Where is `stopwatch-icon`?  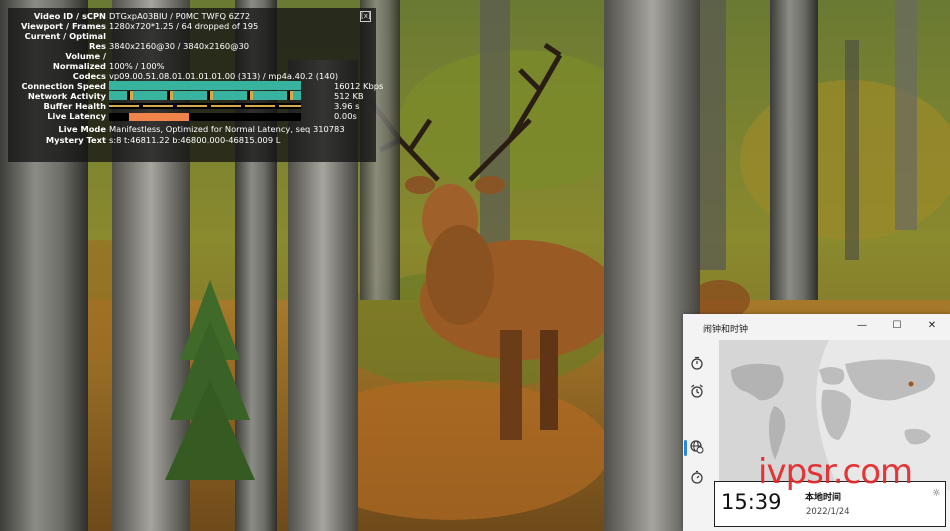 stopwatch-icon is located at coordinates (697, 478).